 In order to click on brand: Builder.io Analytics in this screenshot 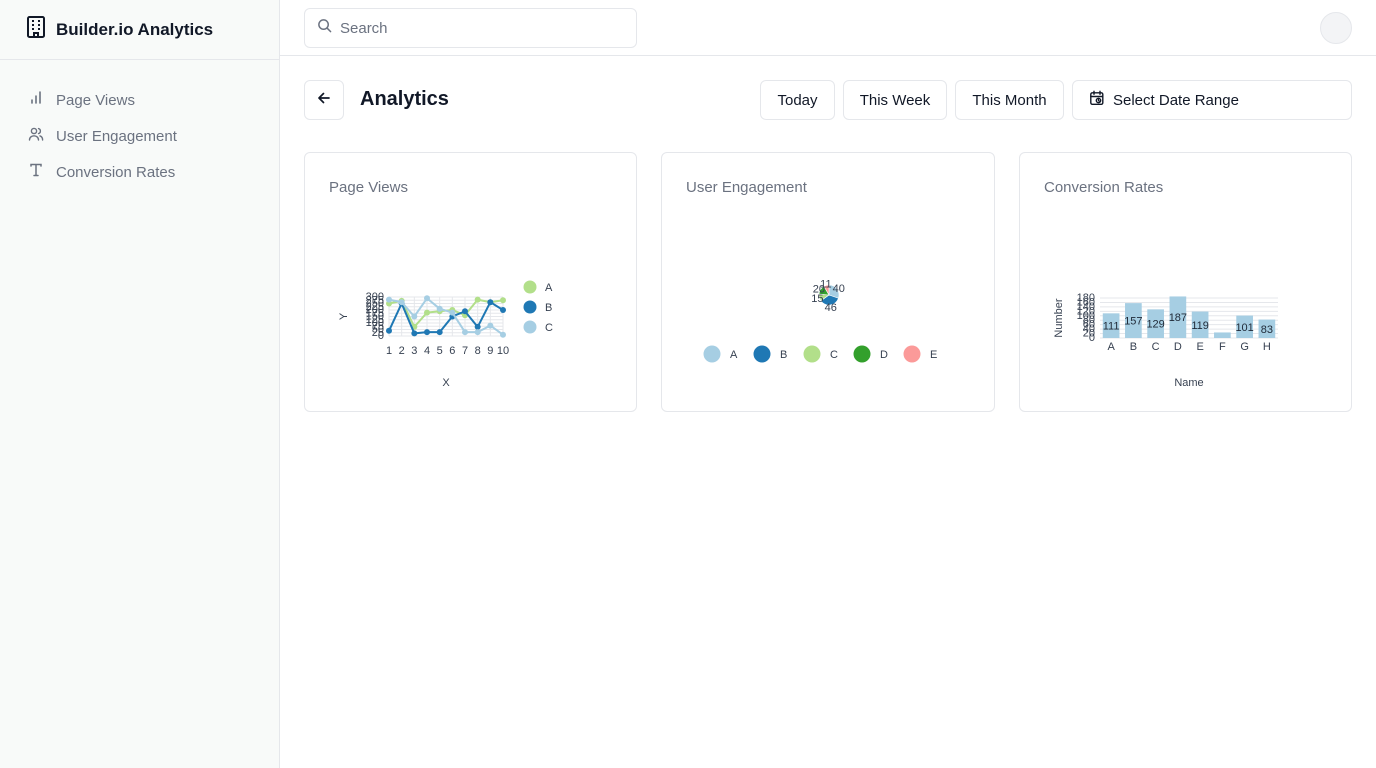, I will do `click(139, 30)`.